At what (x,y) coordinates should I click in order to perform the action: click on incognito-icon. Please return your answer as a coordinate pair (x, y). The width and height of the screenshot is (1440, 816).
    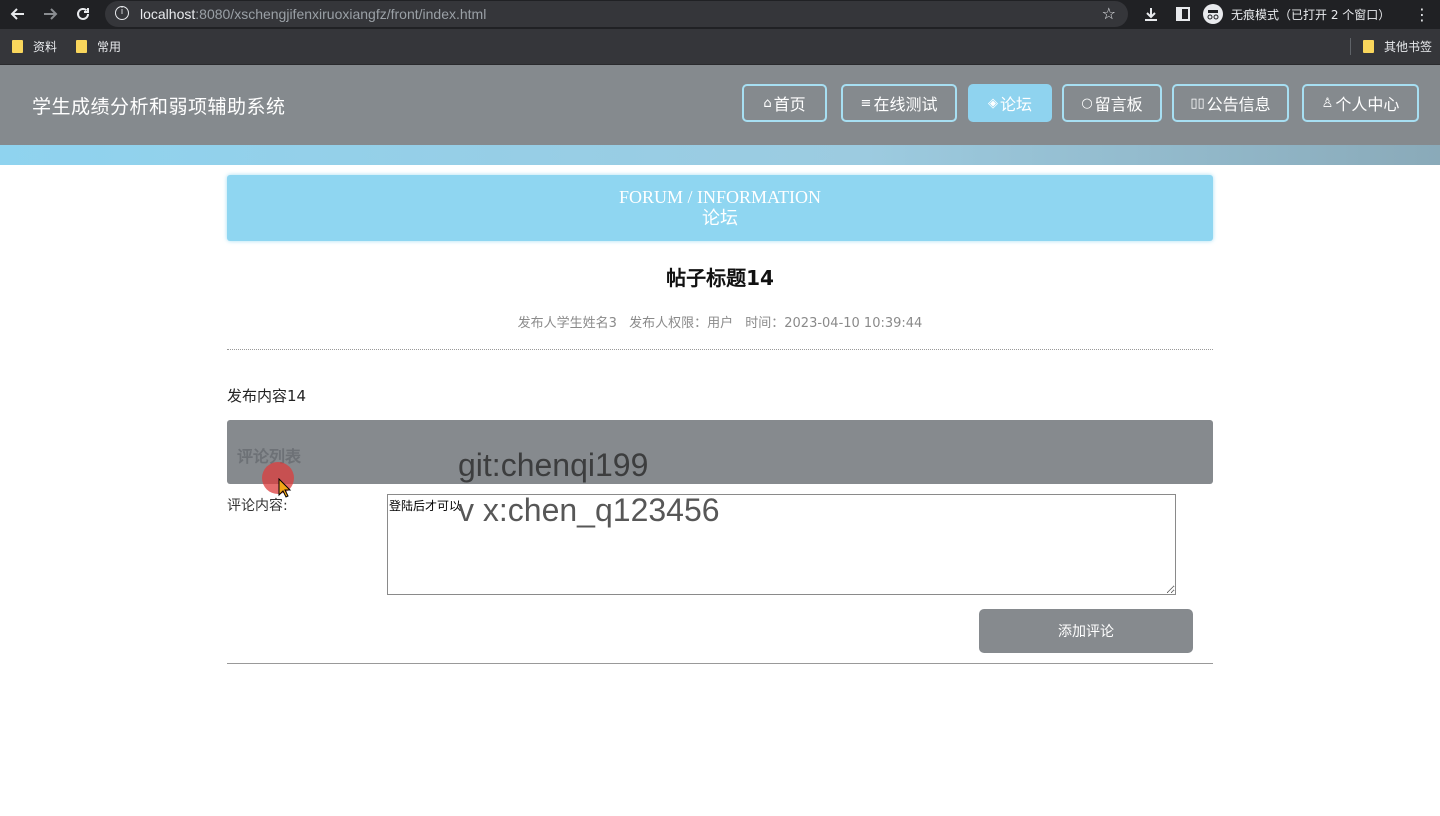
    Looking at the image, I should click on (1213, 14).